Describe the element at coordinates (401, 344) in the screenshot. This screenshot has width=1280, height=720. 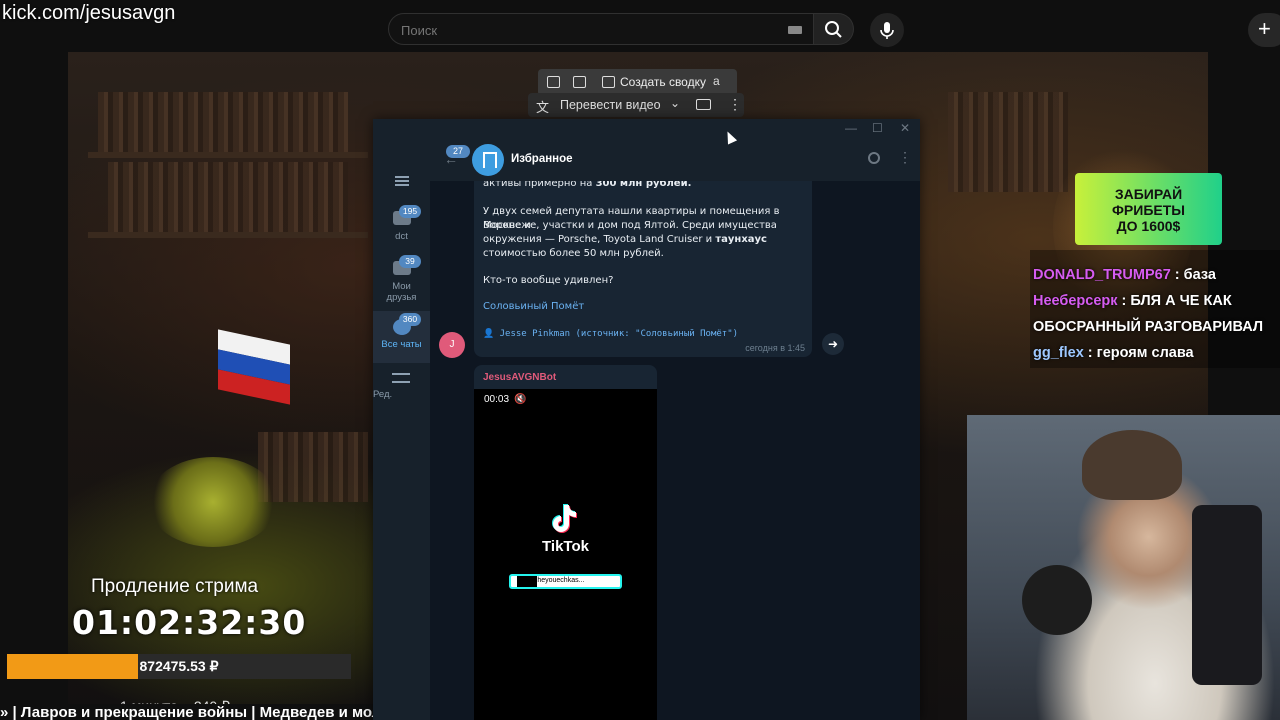
I see `folder-label: Все чаты` at that location.